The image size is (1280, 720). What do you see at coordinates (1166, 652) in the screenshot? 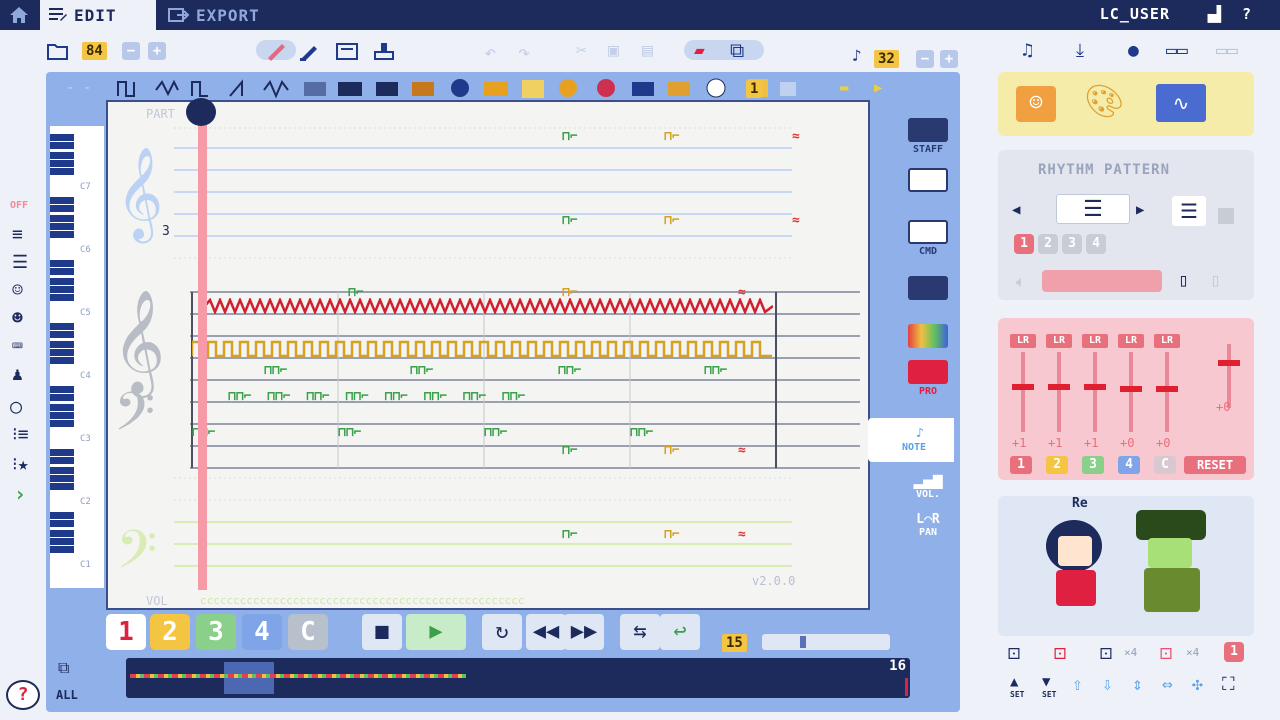
I see `dice-pink-icon: ⚀` at bounding box center [1166, 652].